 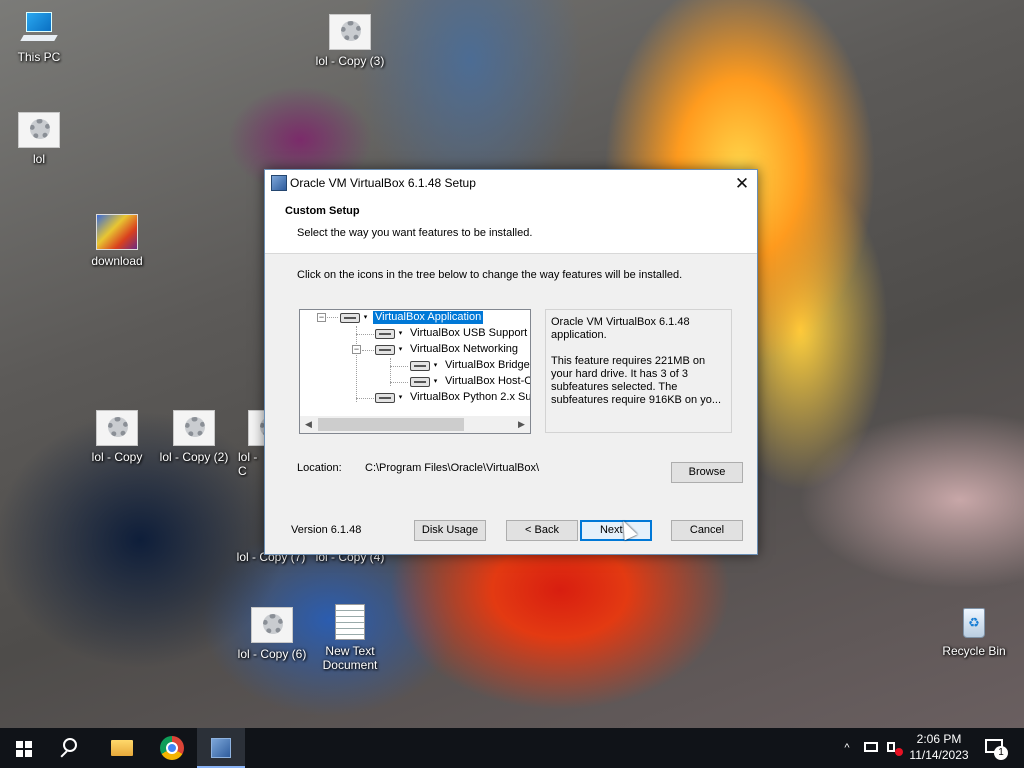 I want to click on disk-usage-button: Disk Usage, so click(x=450, y=530).